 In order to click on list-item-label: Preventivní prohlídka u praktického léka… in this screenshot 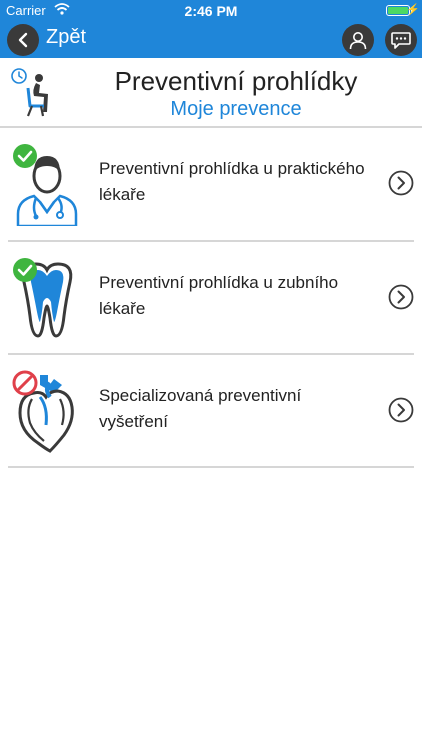, I will do `click(232, 181)`.